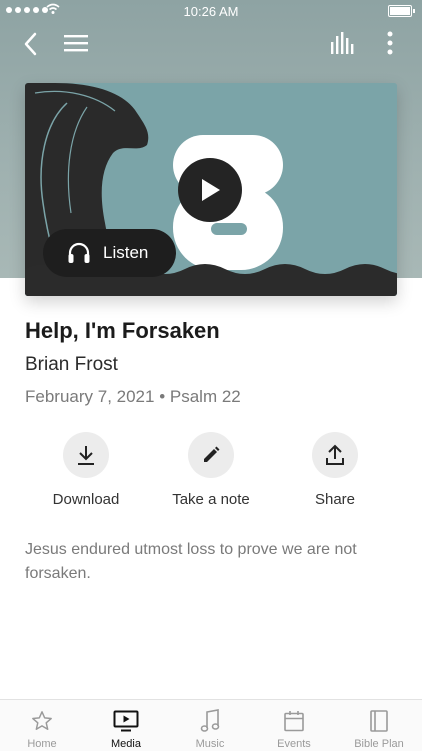  What do you see at coordinates (30, 44) in the screenshot?
I see `back-arrow-icon` at bounding box center [30, 44].